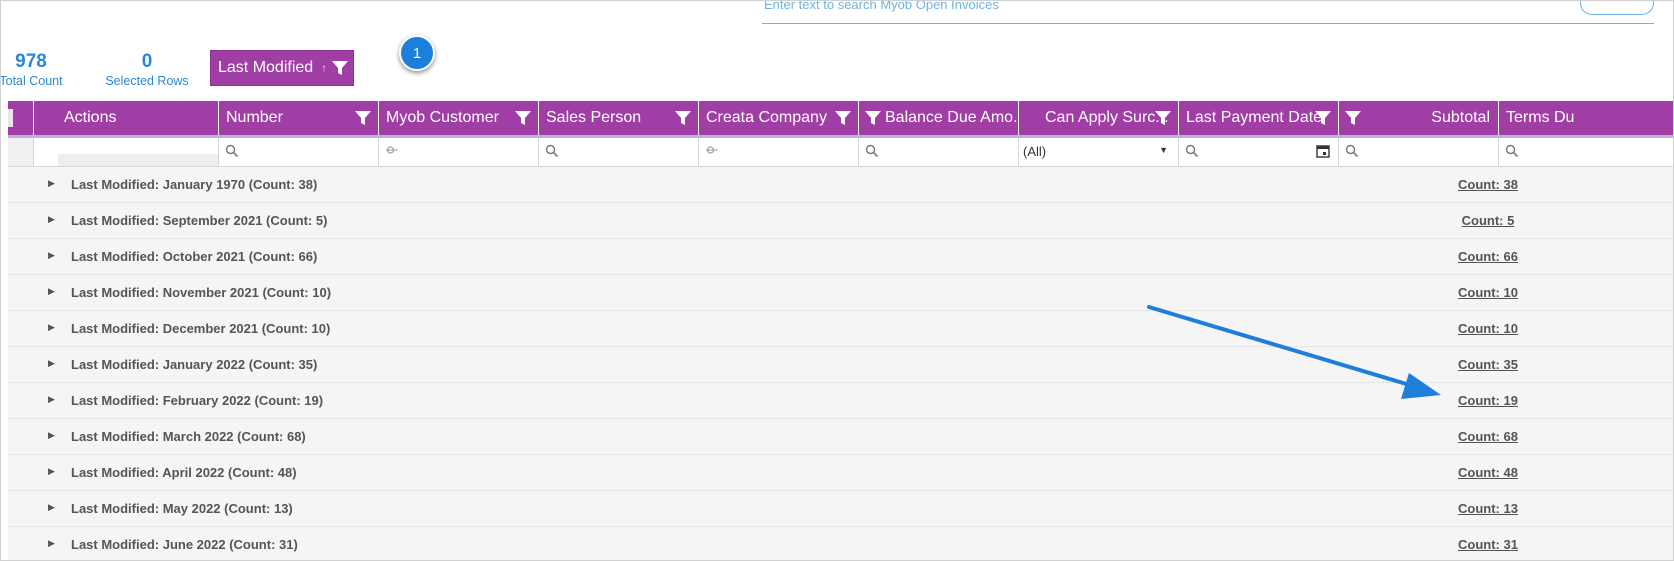 The width and height of the screenshot is (1674, 561). I want to click on total-count-counter: 978 Total Count, so click(34, 70).